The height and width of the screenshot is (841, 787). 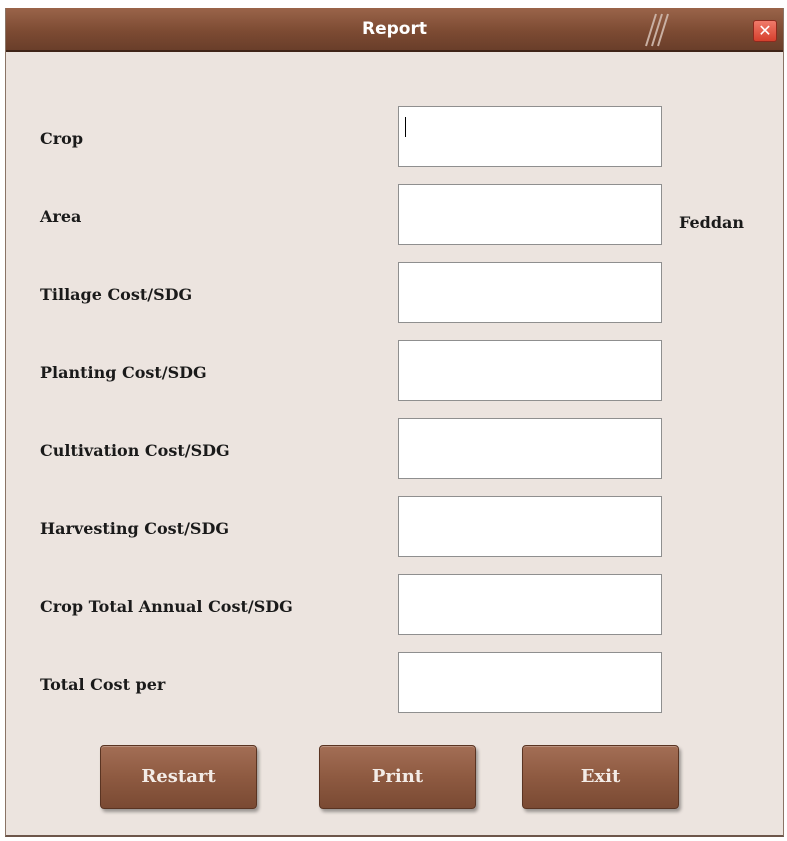 I want to click on crop-total-annual-cost-label: Crop Total Annual Cost/SDG, so click(x=166, y=606).